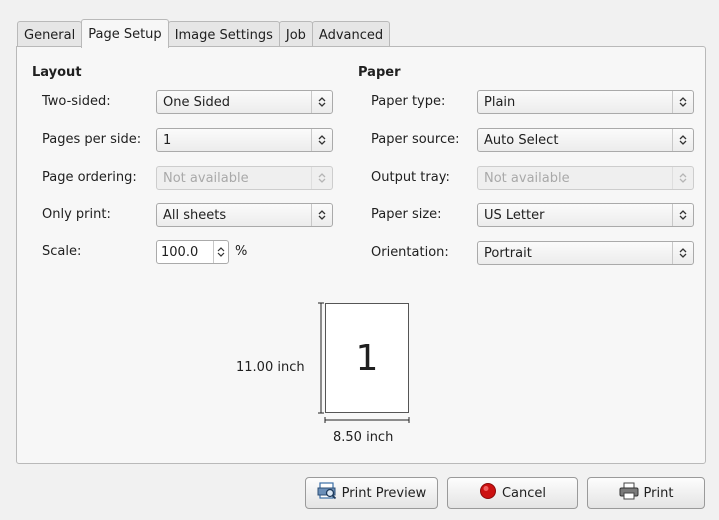  I want to click on orientation-label: Orientation:, so click(410, 252).